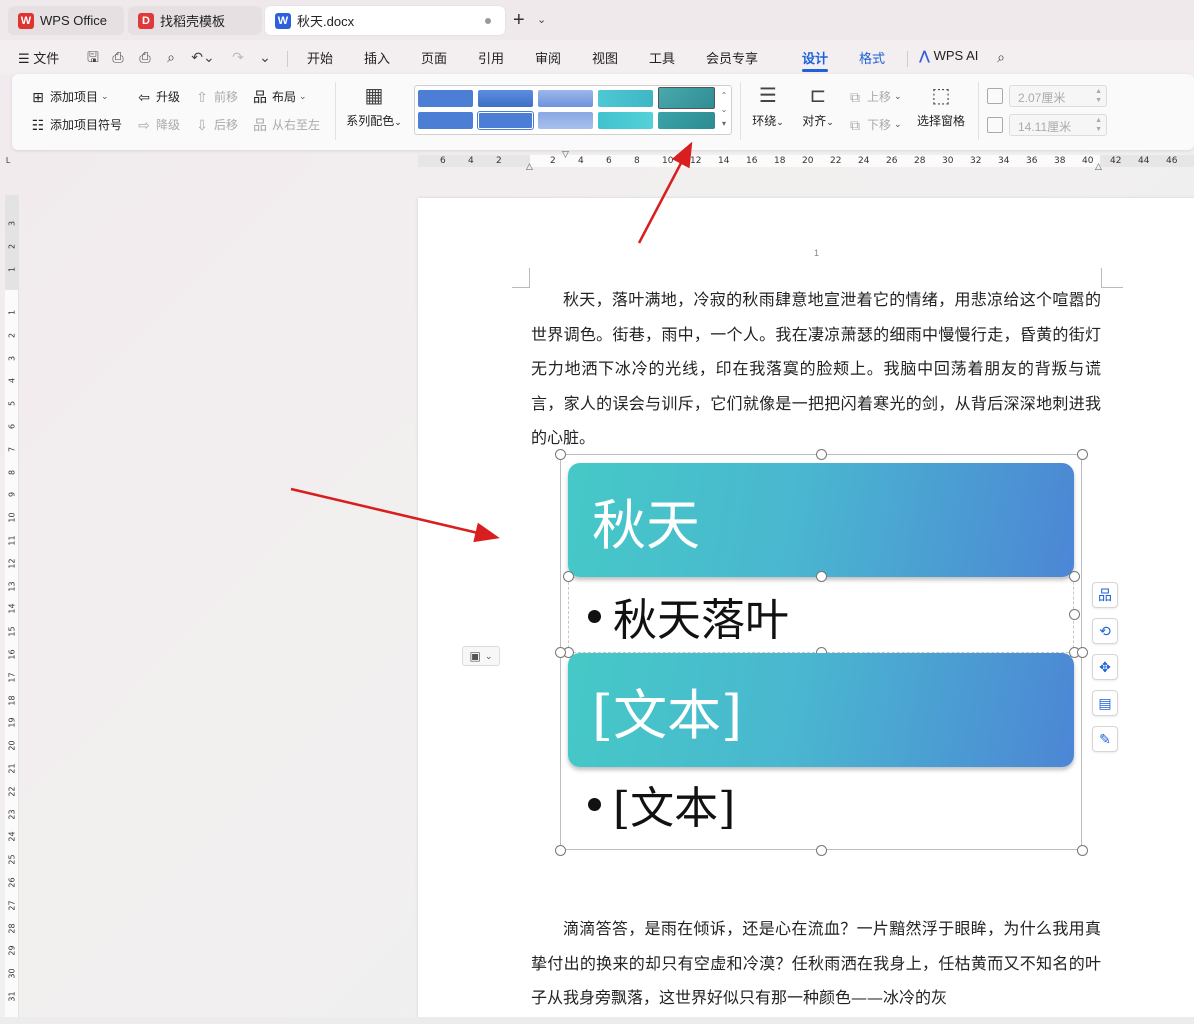  Describe the element at coordinates (605, 57) in the screenshot. I see `tab-view: 视图` at that location.